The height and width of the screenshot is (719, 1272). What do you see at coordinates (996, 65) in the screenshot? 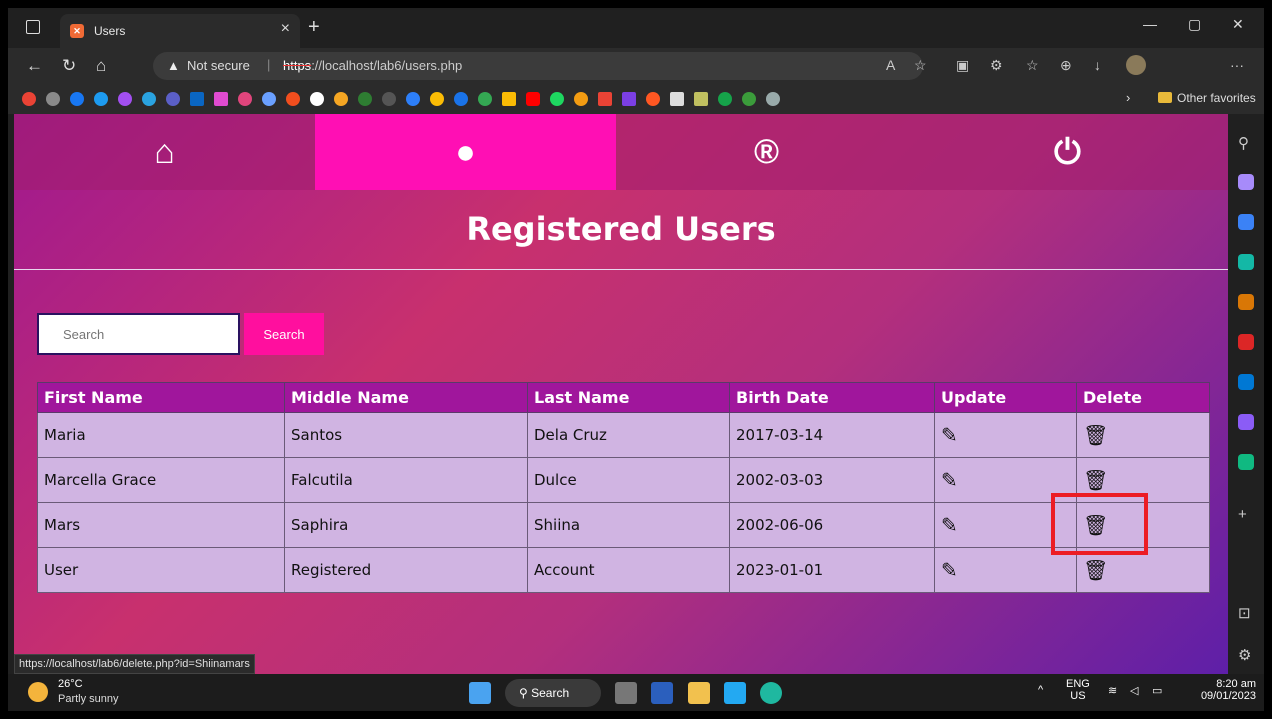
I see `extensions-puzzle-icon: ⚙` at bounding box center [996, 65].